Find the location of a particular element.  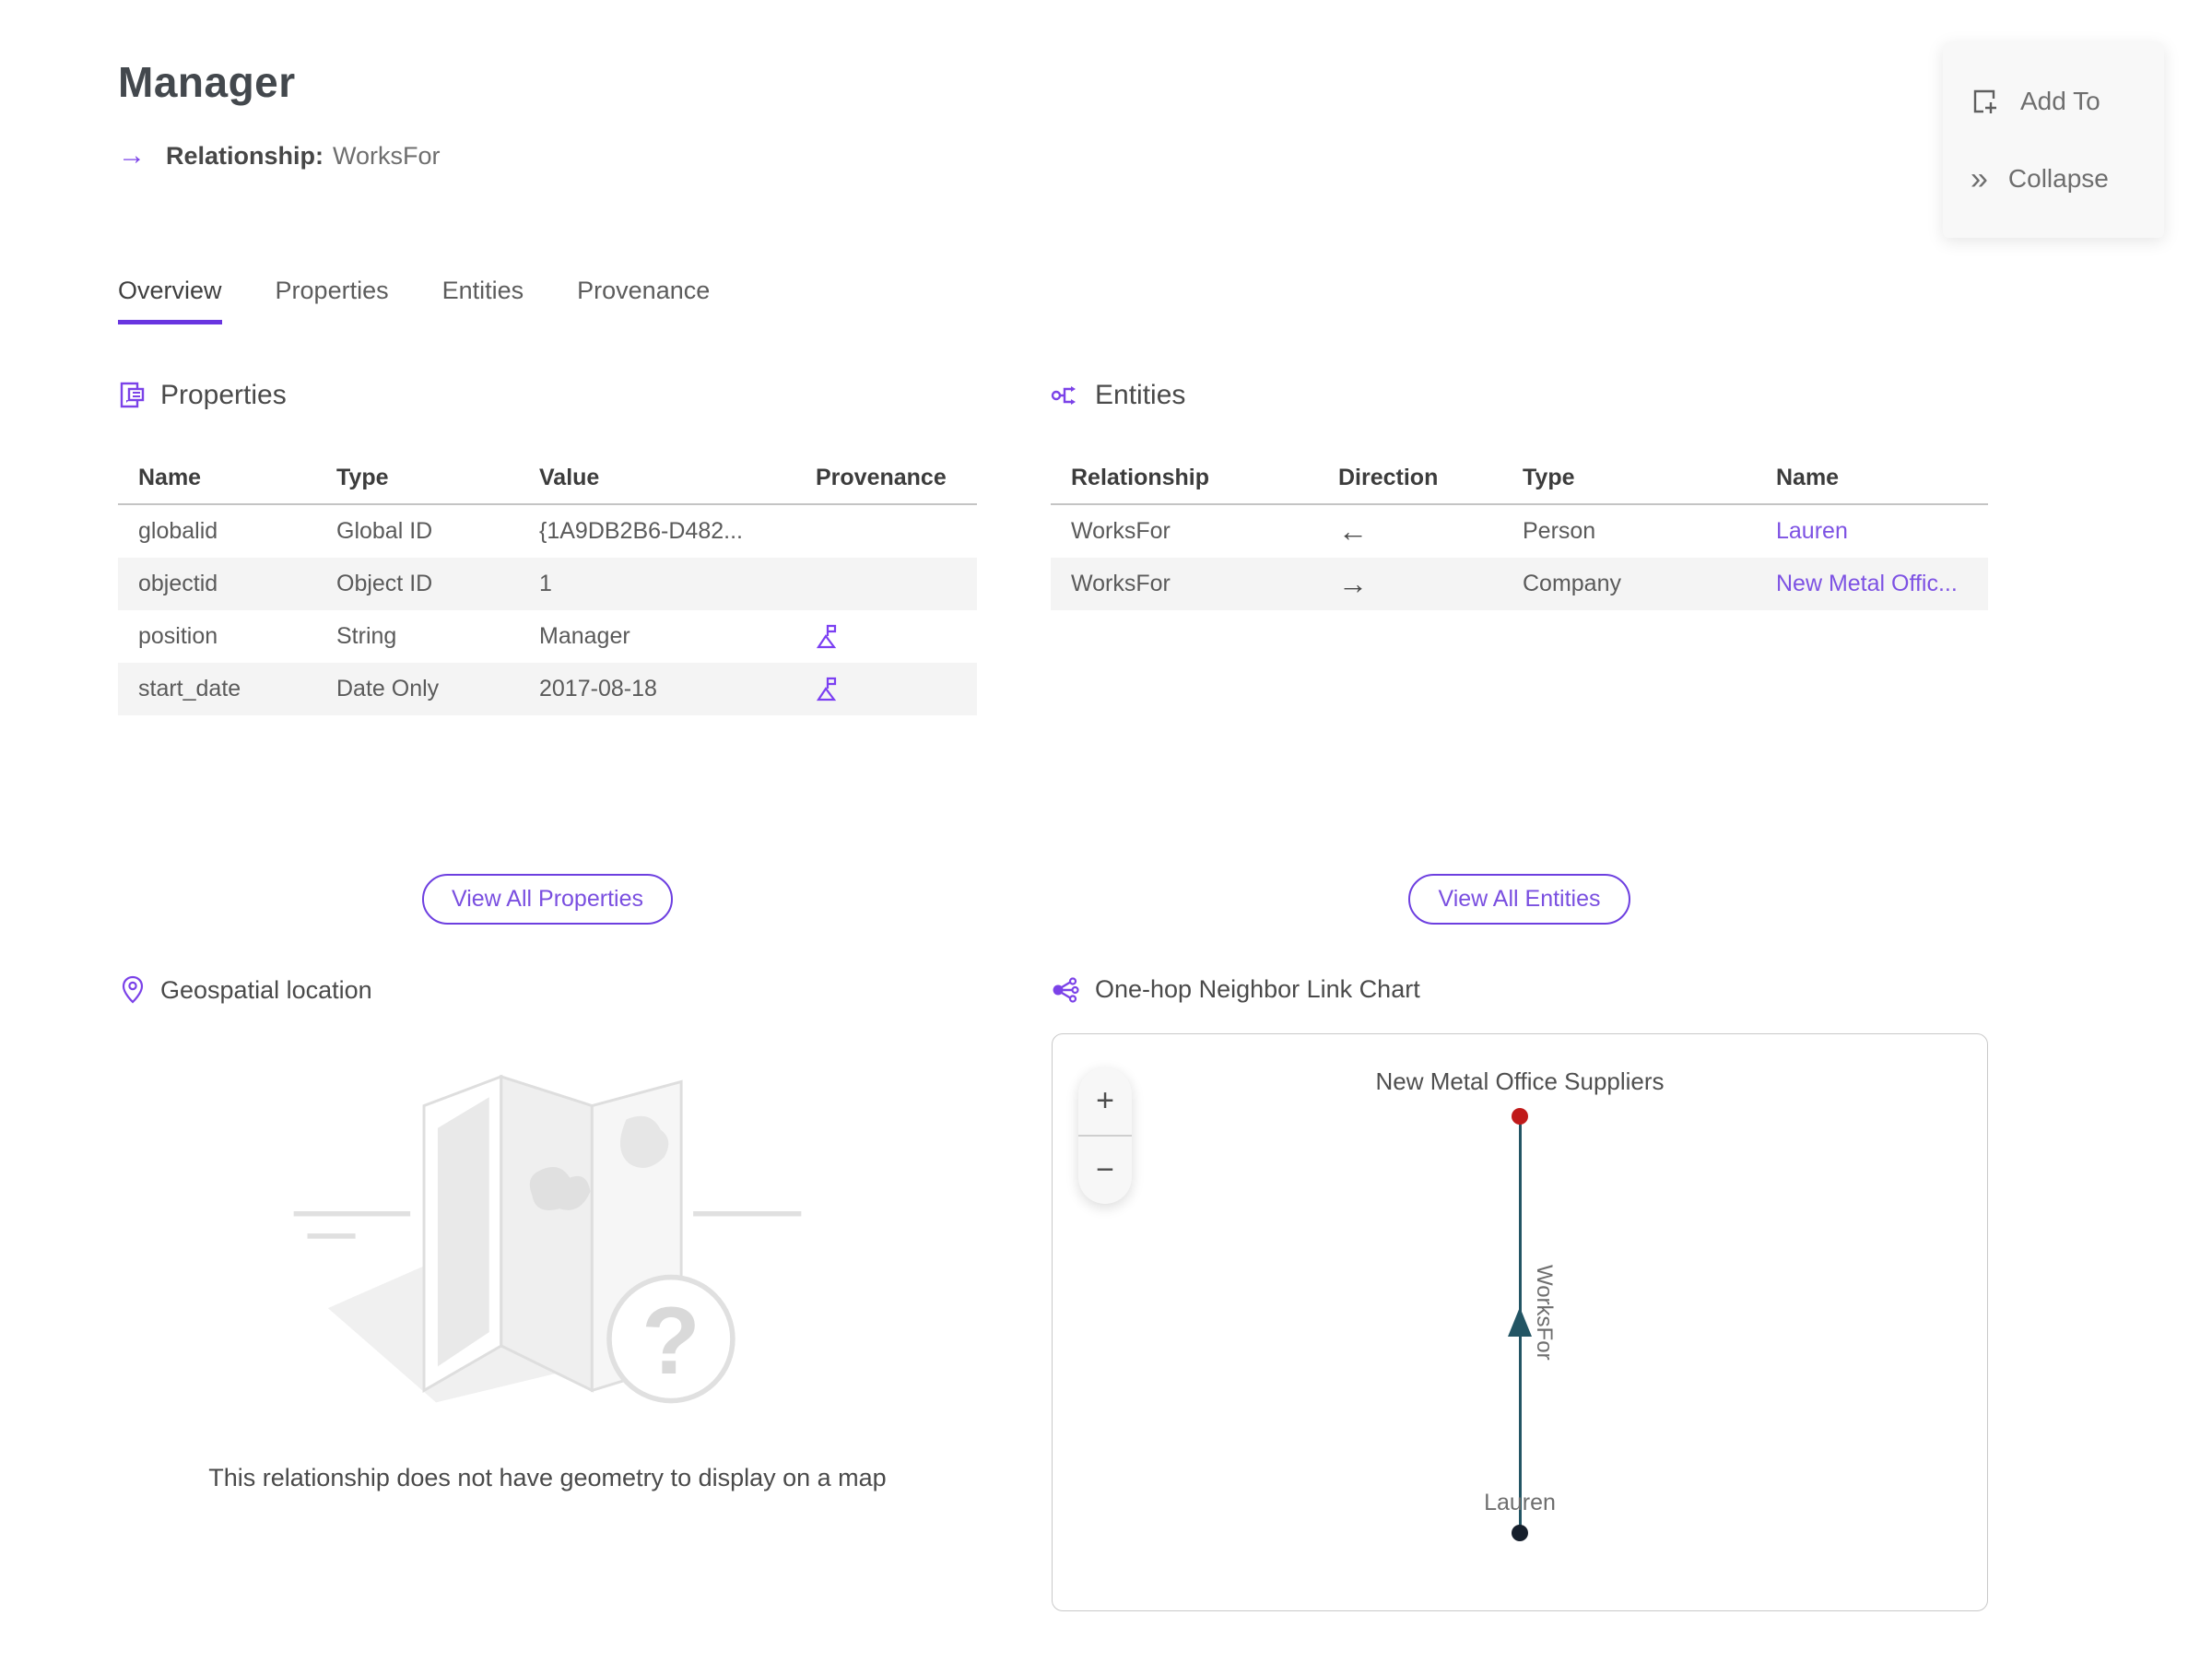

tab-entities: Entities is located at coordinates (483, 301).